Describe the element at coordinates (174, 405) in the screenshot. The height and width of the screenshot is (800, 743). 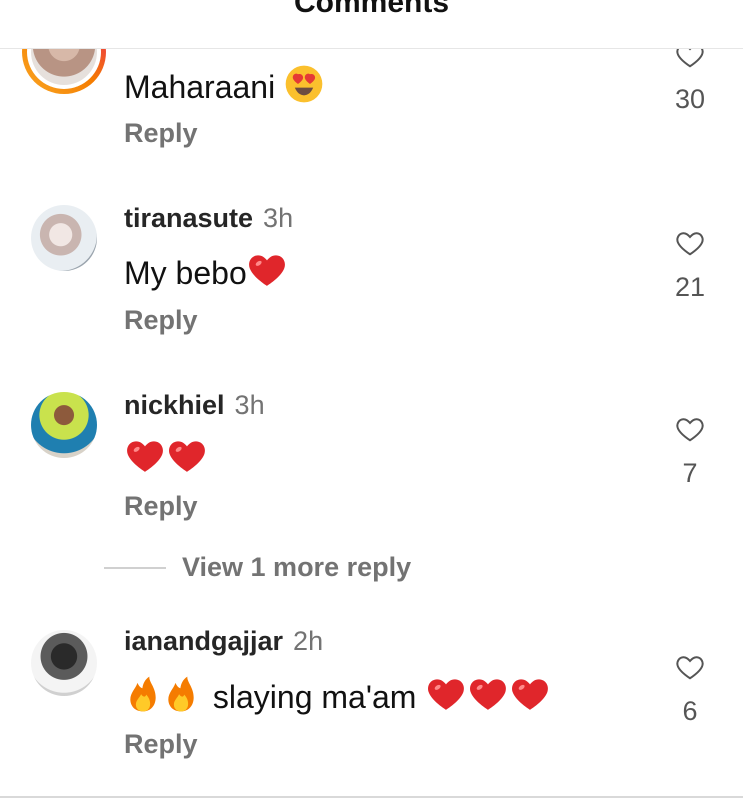
I see `username-link: nickhiel` at that location.